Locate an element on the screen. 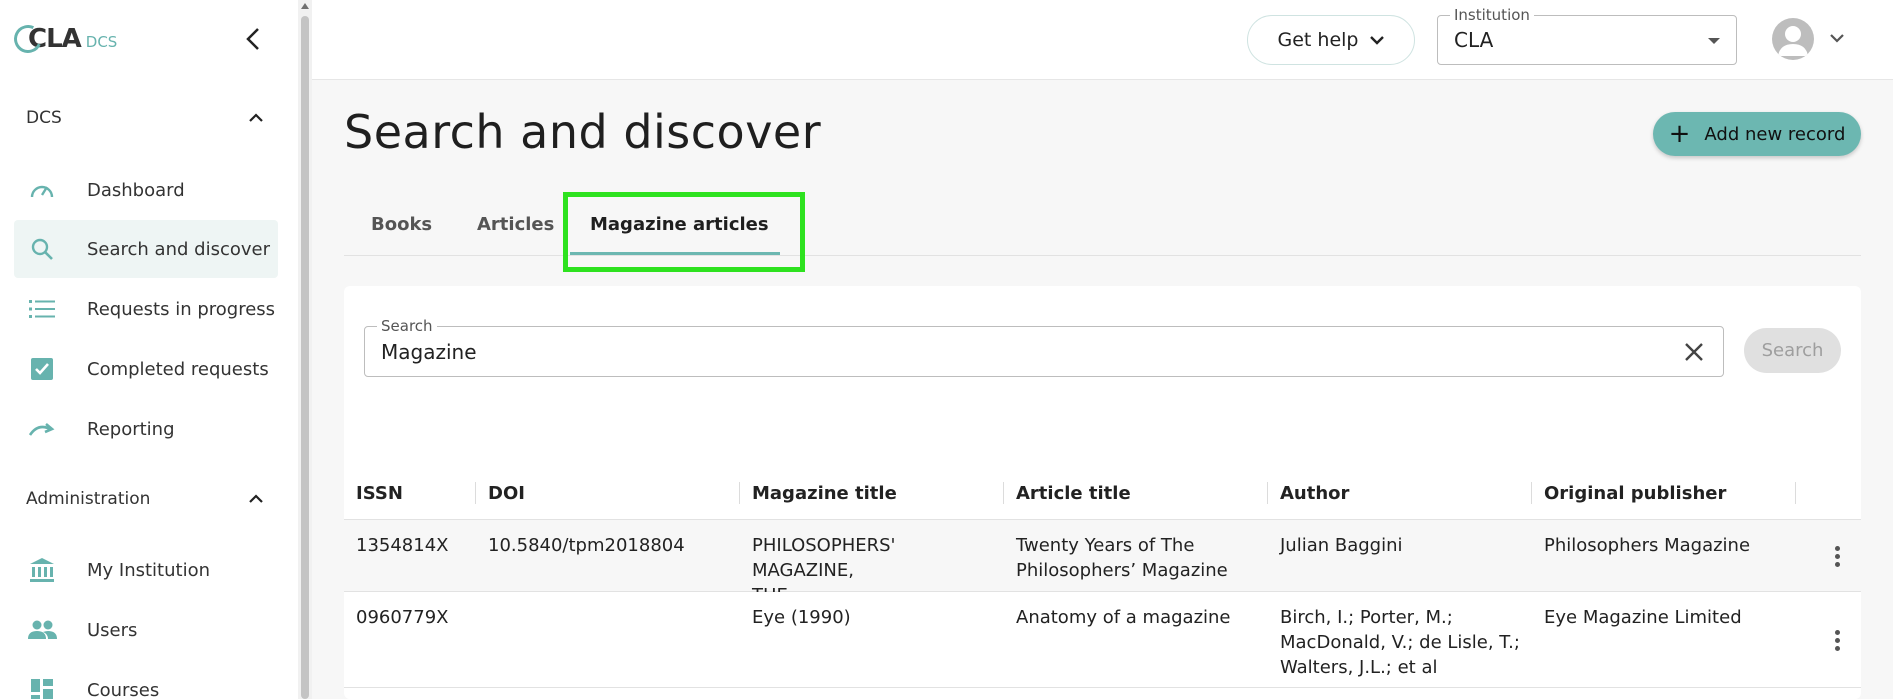 This screenshot has height=699, width=1893. account-menu-chevron-icon is located at coordinates (1837, 37).